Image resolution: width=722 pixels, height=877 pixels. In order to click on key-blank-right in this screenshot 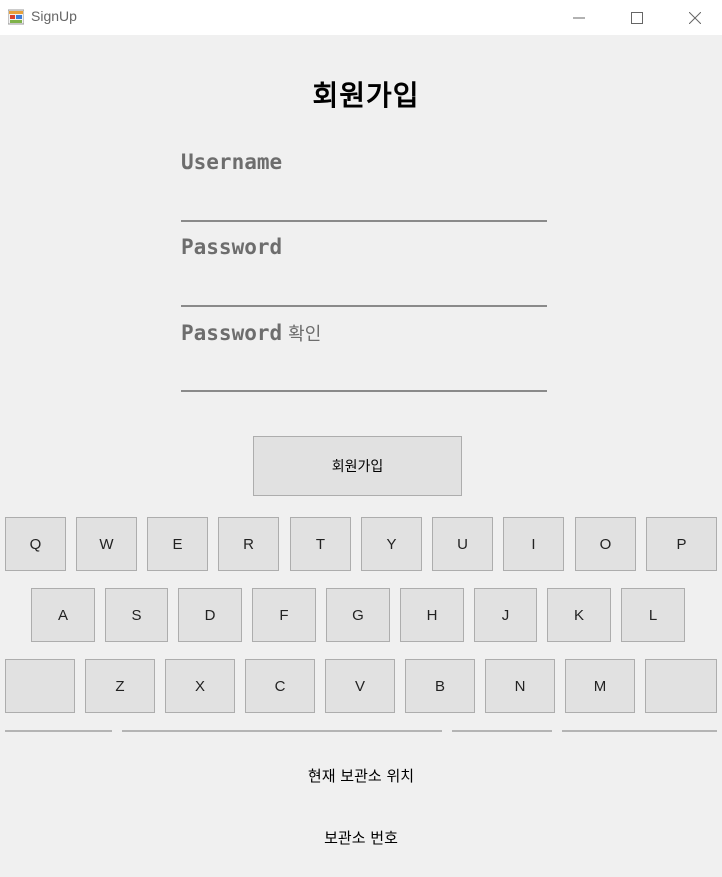, I will do `click(681, 686)`.